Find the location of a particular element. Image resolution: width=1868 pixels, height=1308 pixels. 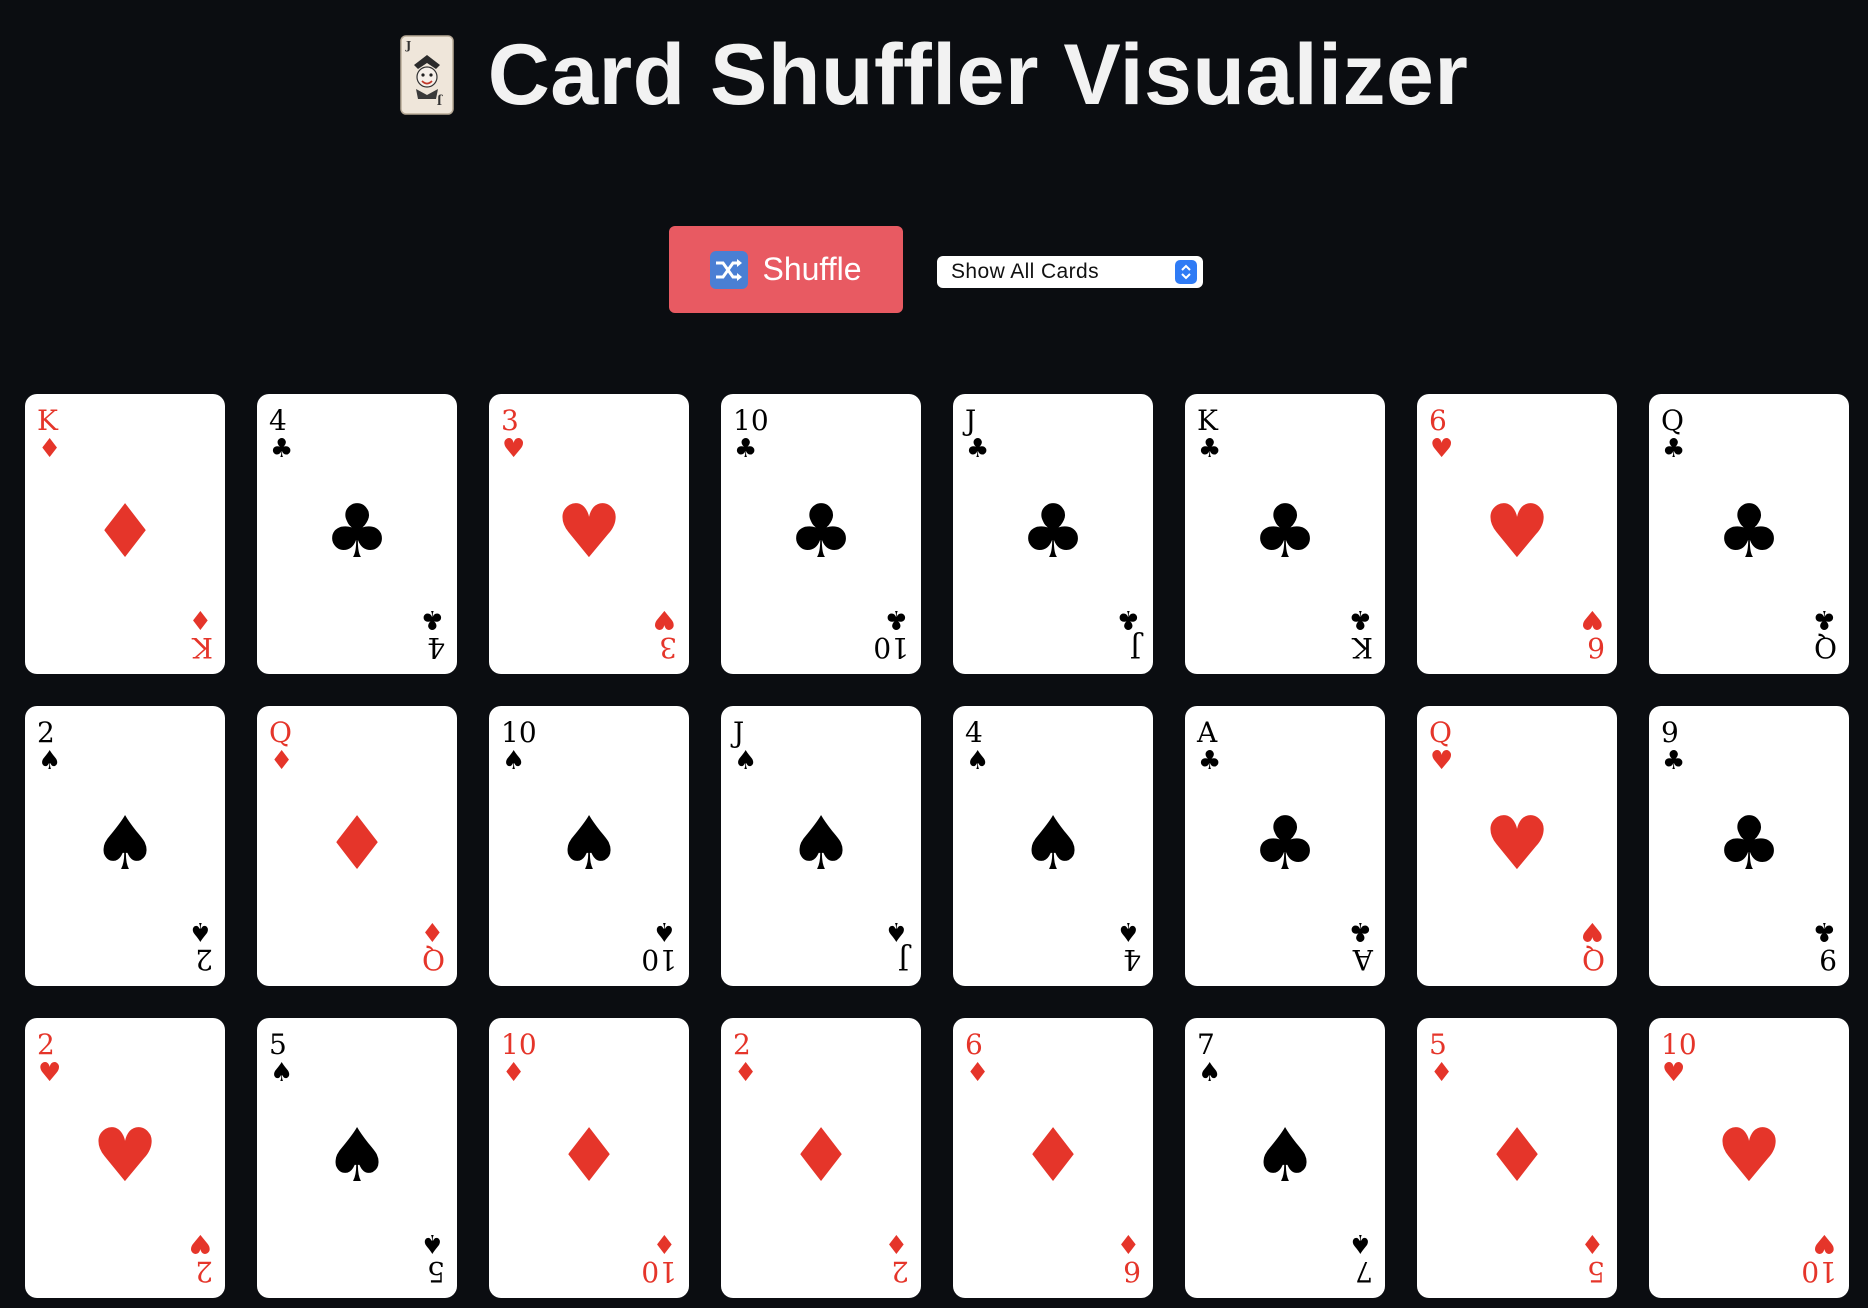

playing-card: 7 ♠ ♠ 7 ♠ is located at coordinates (1285, 1158).